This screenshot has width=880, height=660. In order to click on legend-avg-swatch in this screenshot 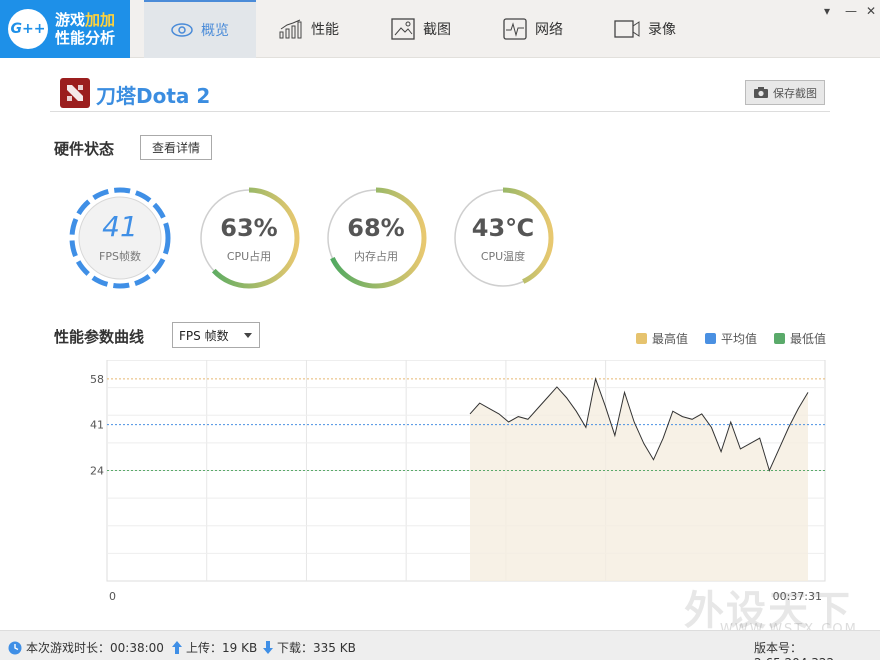, I will do `click(710, 338)`.